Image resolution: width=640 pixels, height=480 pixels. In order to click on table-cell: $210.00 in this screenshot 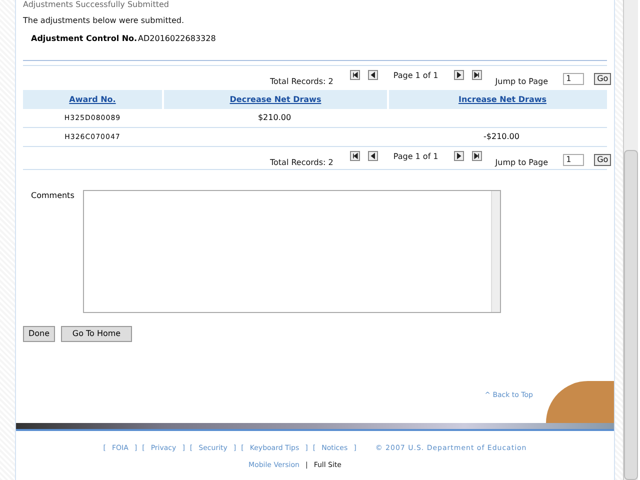, I will do `click(275, 117)`.